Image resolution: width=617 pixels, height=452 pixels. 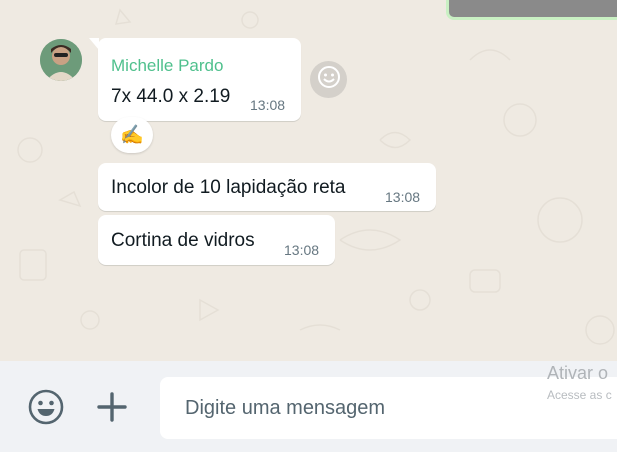 I want to click on message-bubble: Incolor de 10 lapidação reta 13:08, so click(x=267, y=187).